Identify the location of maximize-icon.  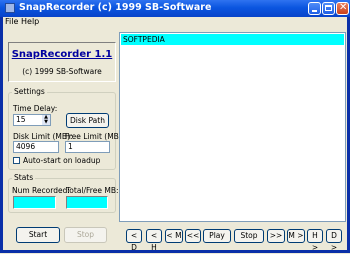
(328, 8).